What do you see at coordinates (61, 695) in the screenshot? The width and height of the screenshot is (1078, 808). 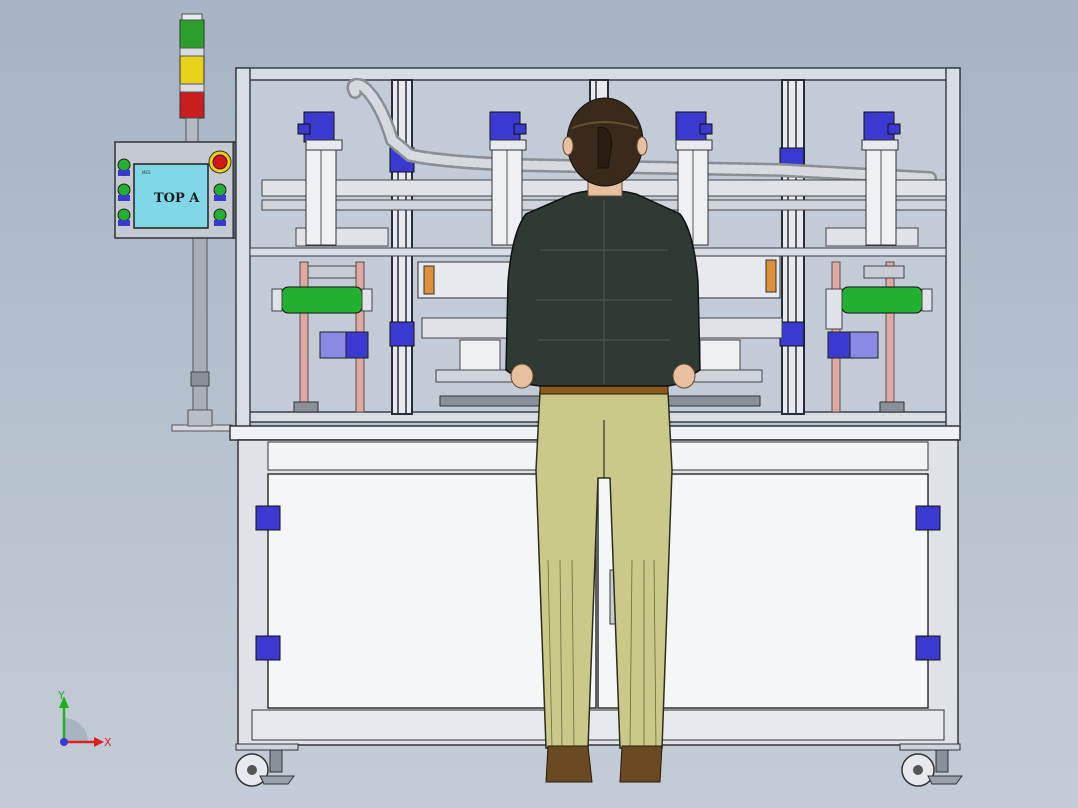 I see `triad-y-label: Y` at bounding box center [61, 695].